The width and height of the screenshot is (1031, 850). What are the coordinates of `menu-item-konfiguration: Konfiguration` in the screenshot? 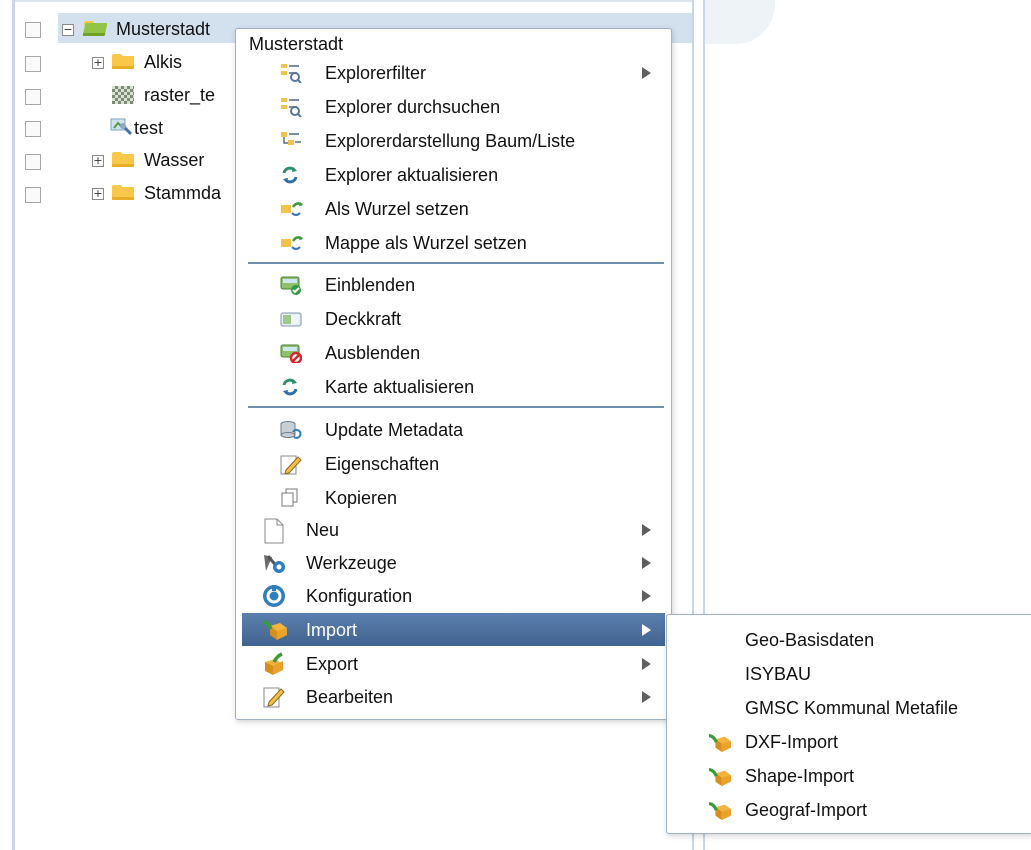 It's located at (453, 595).